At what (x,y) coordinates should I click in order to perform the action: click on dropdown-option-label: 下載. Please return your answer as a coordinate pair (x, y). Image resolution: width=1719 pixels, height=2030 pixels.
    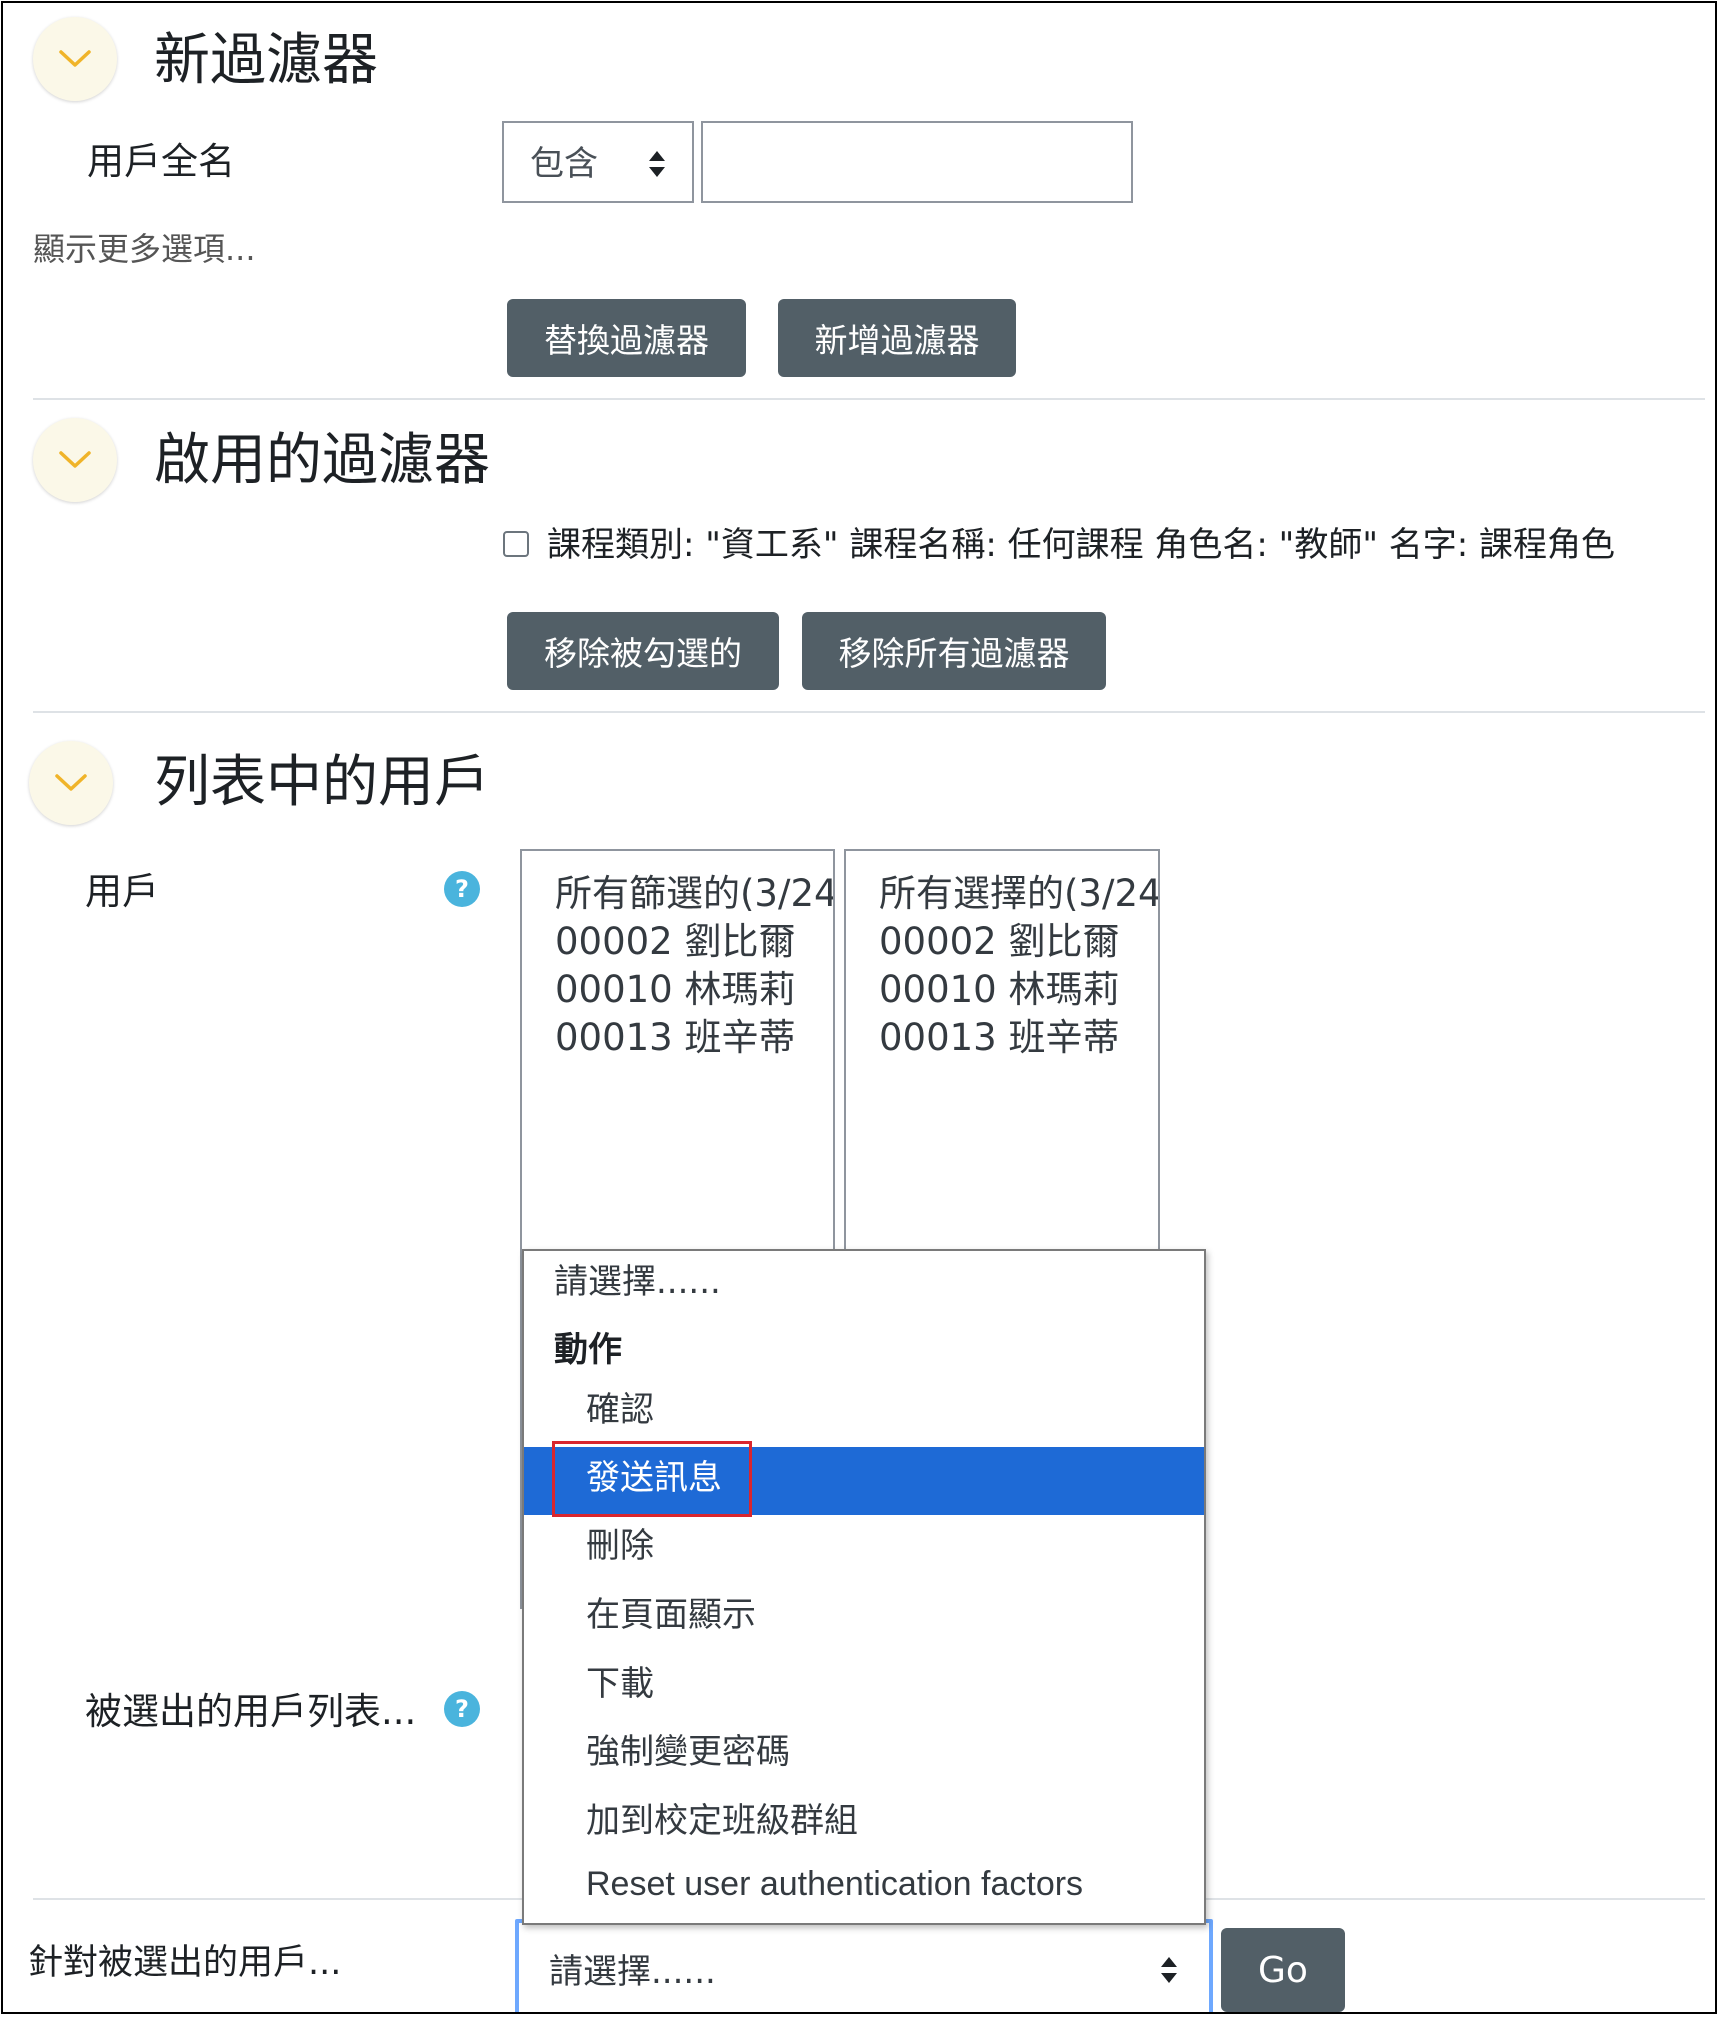
    Looking at the image, I should click on (620, 1684).